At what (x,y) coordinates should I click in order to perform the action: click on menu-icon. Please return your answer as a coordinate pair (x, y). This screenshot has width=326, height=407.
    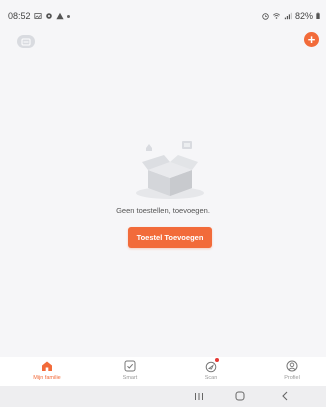
    Looking at the image, I should click on (26, 41).